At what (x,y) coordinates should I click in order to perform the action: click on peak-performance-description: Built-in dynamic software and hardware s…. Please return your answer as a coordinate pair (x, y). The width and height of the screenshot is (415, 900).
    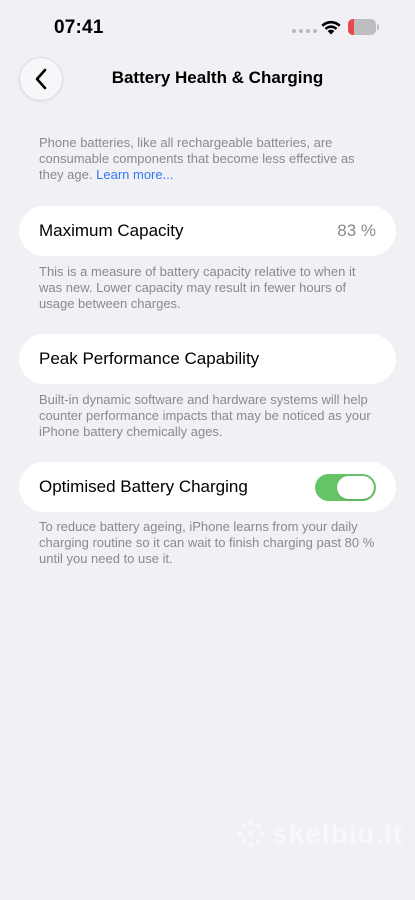
    Looking at the image, I should click on (205, 415).